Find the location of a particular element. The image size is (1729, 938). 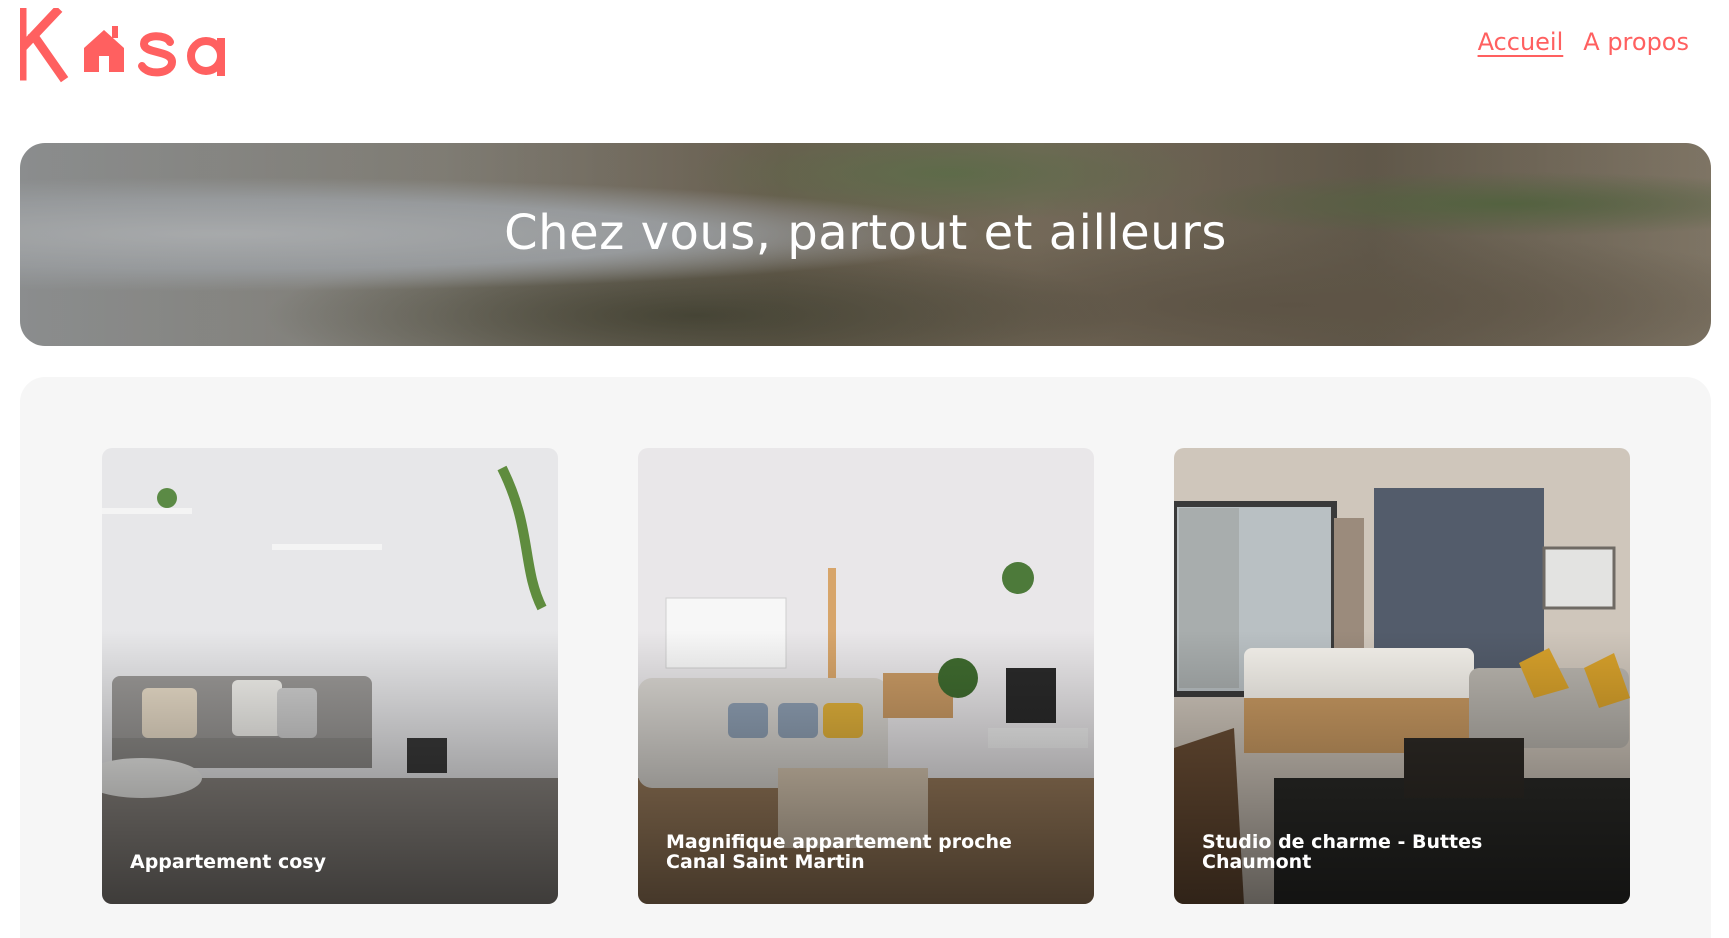

kasa-logo is located at coordinates (127, 44).